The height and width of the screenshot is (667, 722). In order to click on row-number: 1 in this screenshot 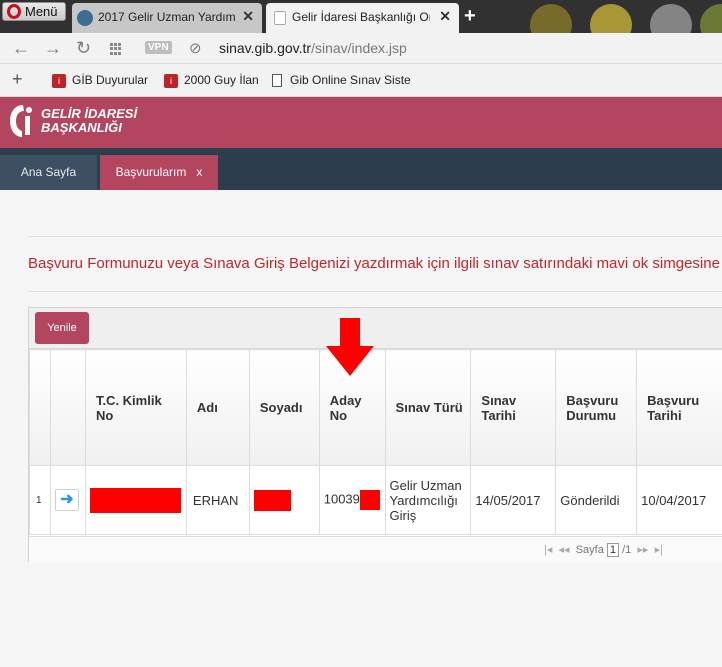, I will do `click(40, 500)`.